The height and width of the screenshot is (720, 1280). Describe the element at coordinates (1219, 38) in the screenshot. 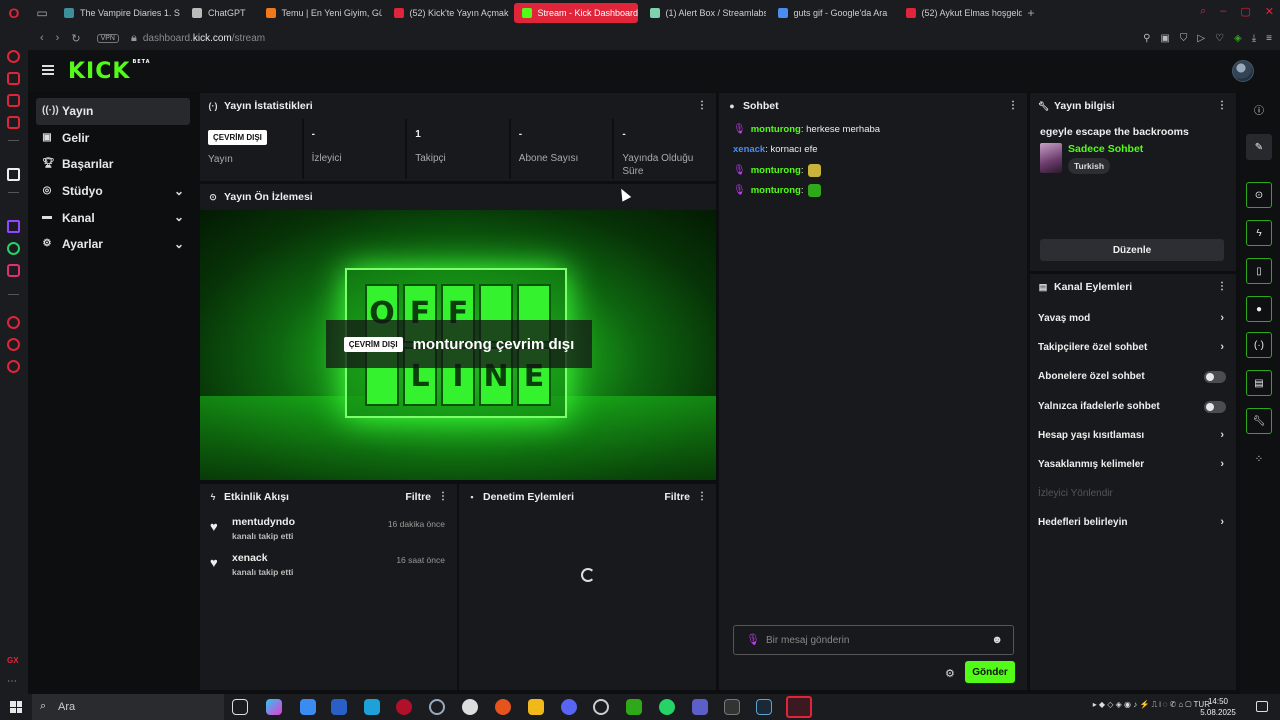

I see `heart-icon: ♡` at that location.